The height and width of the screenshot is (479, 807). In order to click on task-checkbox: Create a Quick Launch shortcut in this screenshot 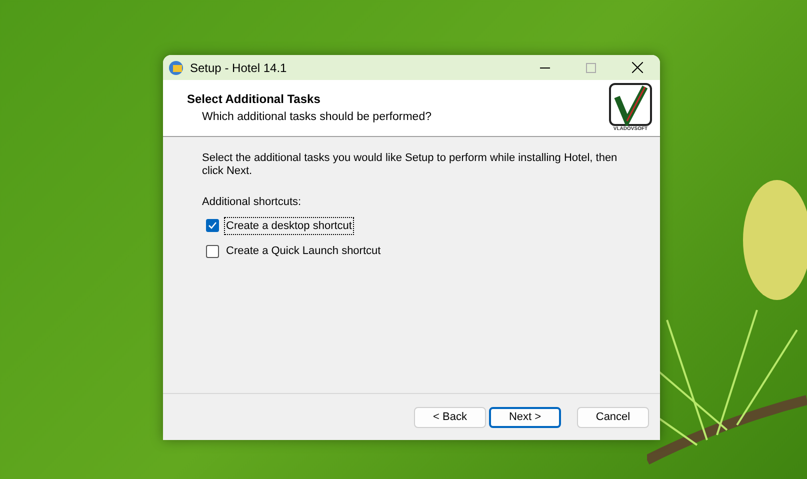, I will do `click(413, 251)`.